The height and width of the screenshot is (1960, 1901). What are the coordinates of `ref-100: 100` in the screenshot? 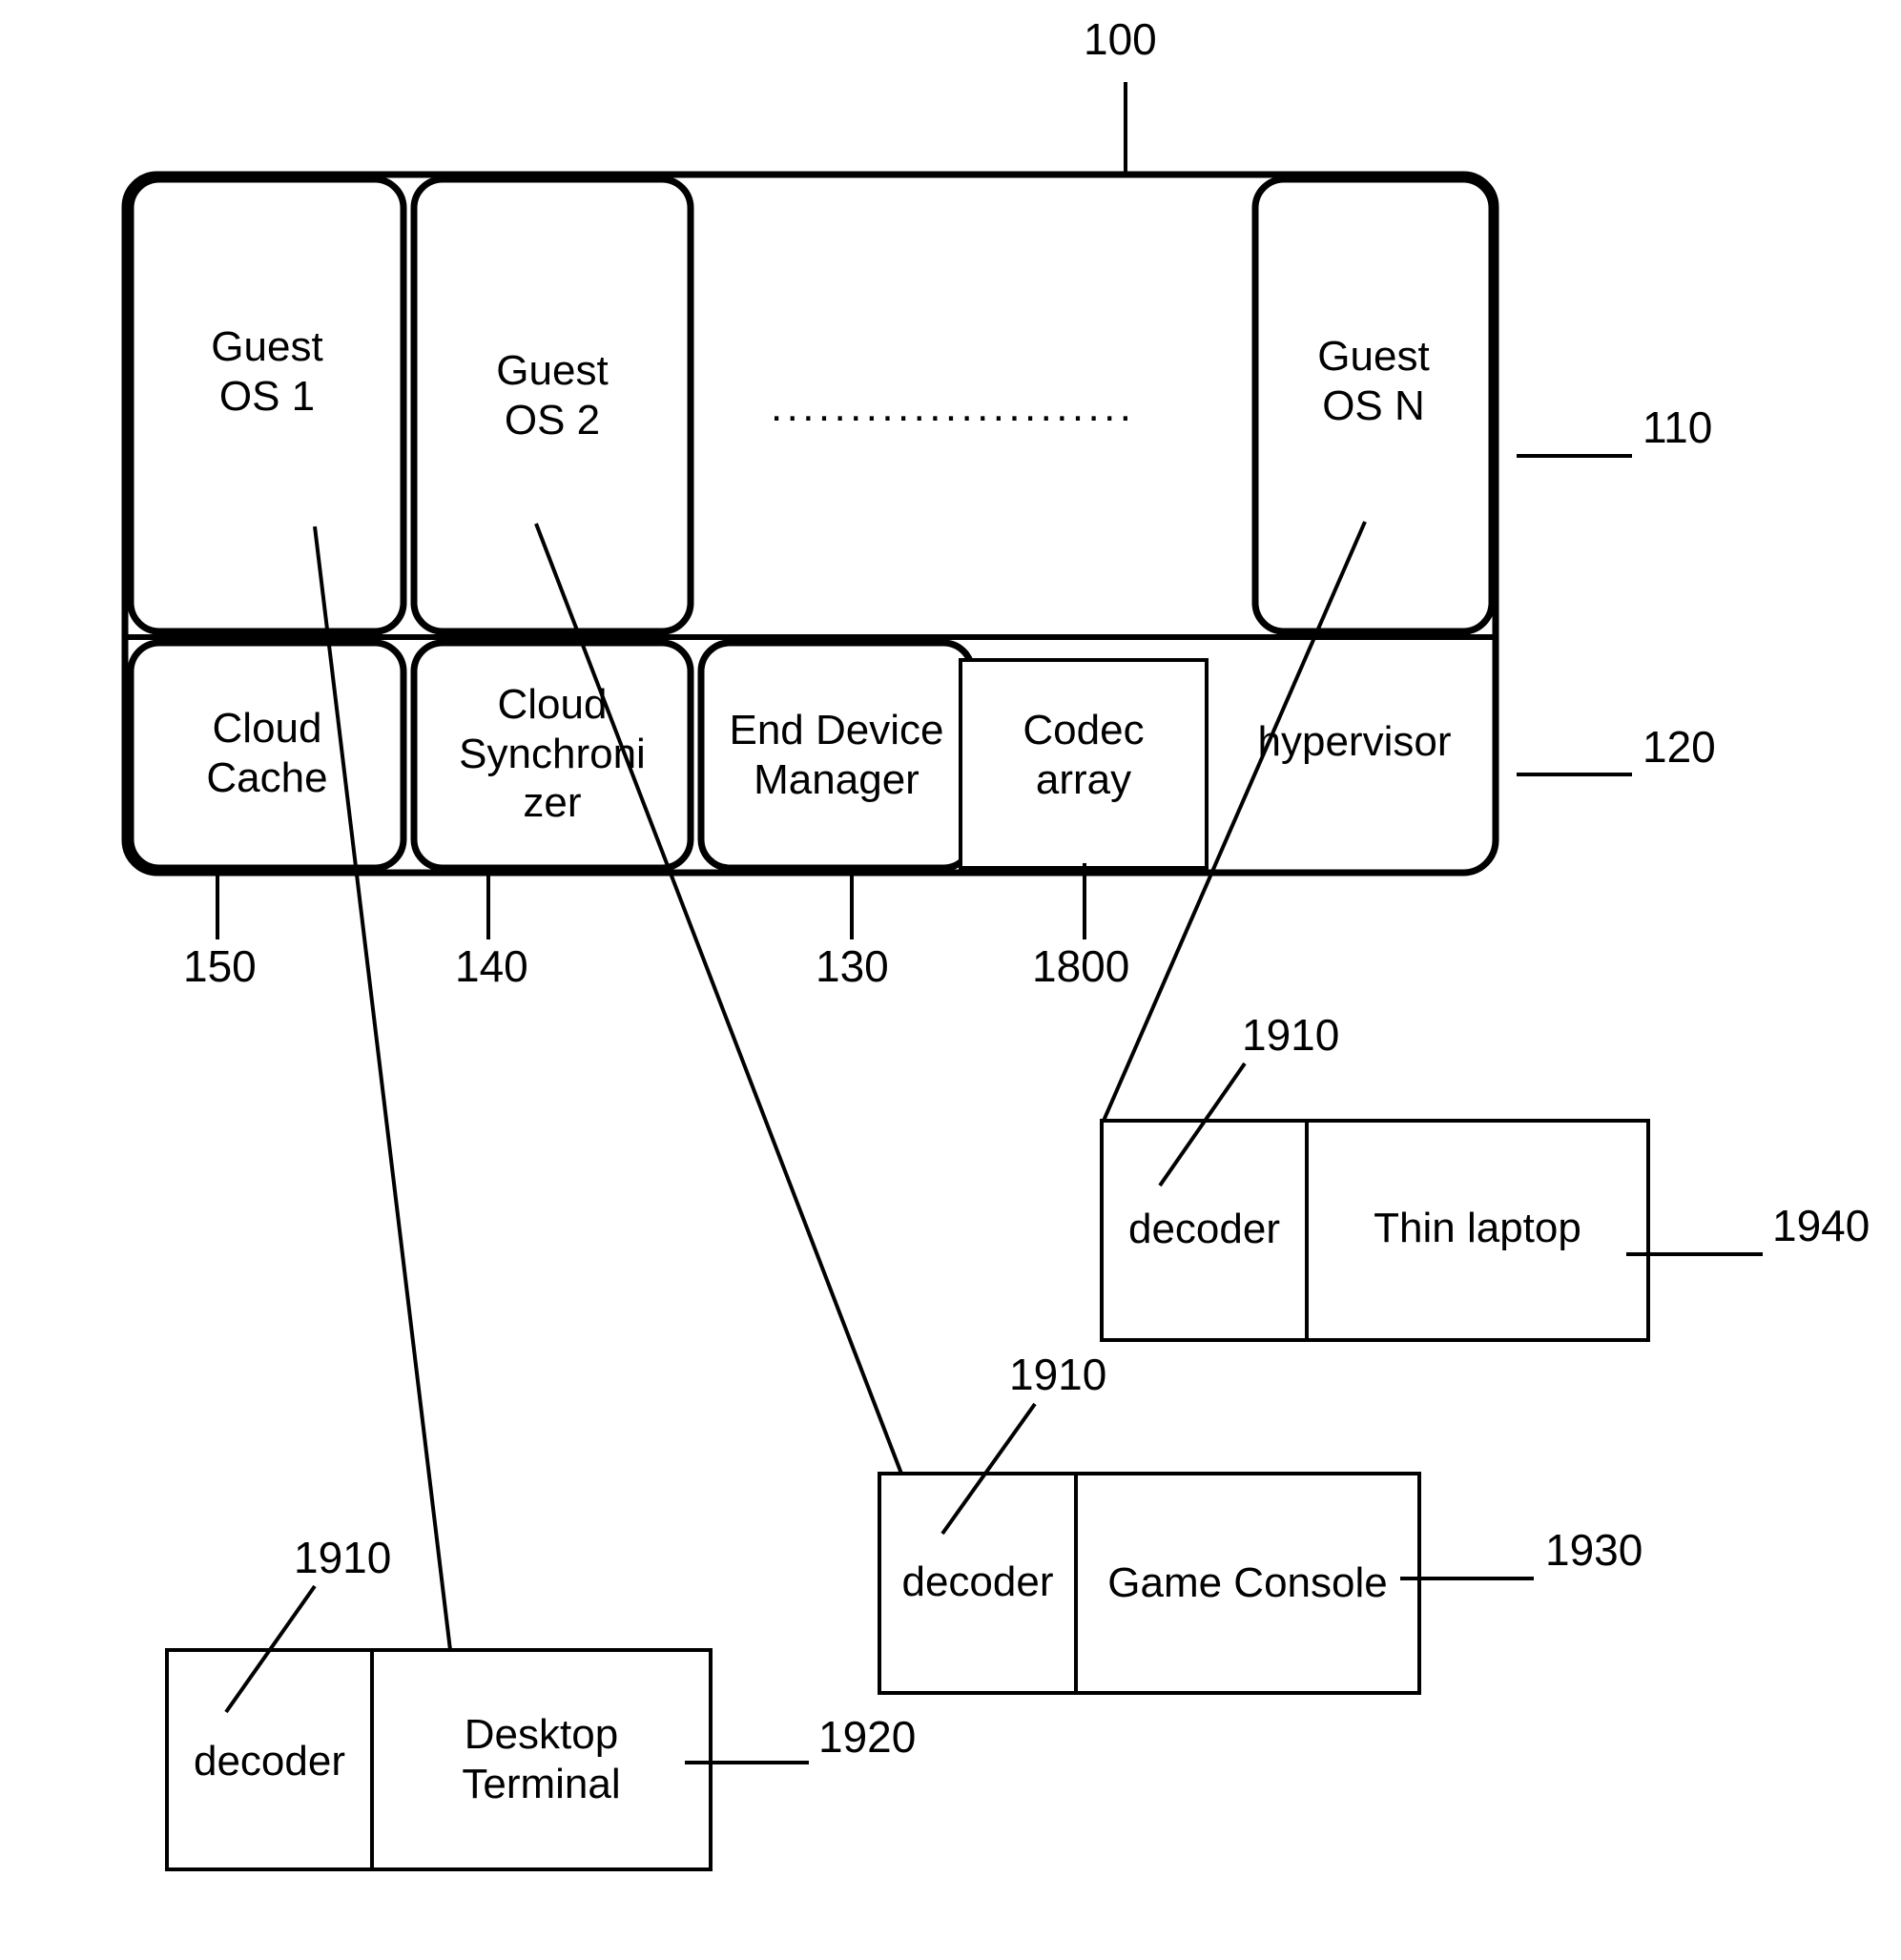 It's located at (1120, 39).